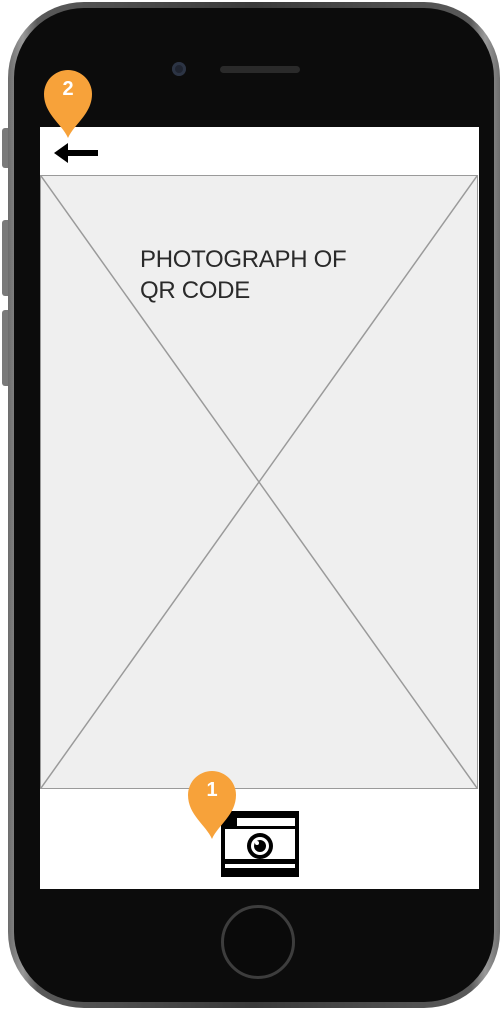  What do you see at coordinates (195, 290) in the screenshot?
I see `photo-label-line2: QR CODE` at bounding box center [195, 290].